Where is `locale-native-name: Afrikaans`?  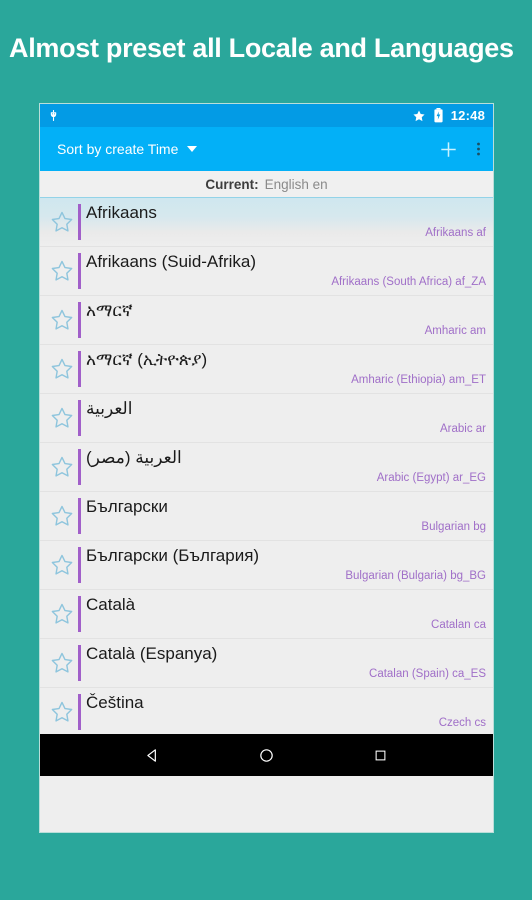 locale-native-name: Afrikaans is located at coordinates (121, 212).